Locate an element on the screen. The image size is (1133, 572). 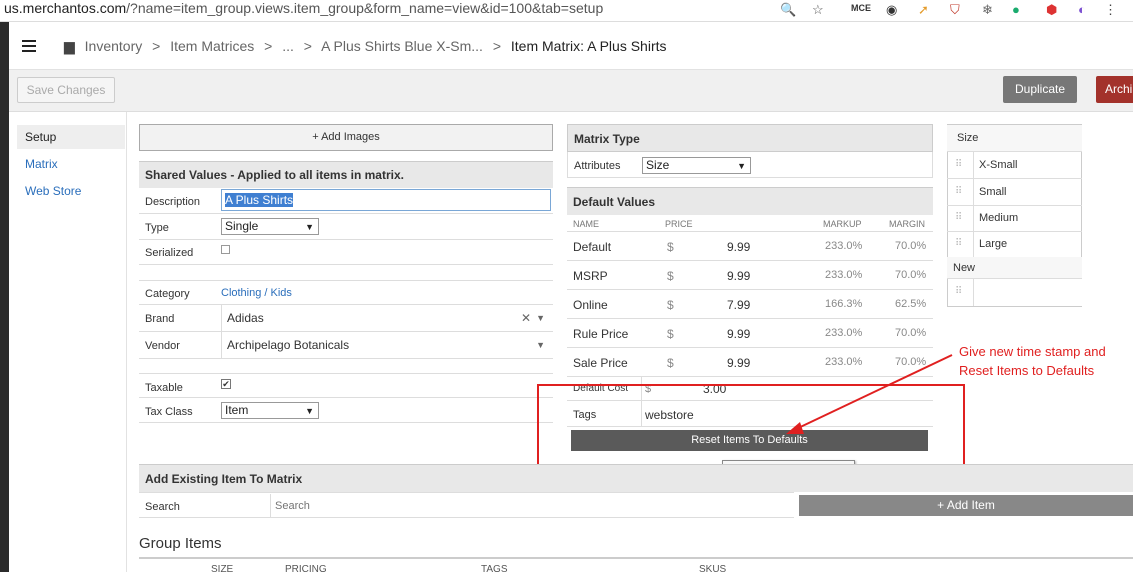
size-value: X-Small is located at coordinates (1027, 165).